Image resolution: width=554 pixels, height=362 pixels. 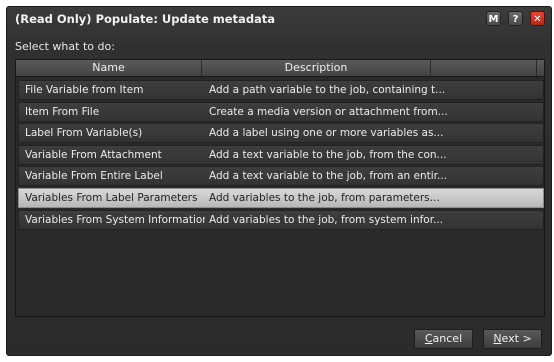 What do you see at coordinates (316, 68) in the screenshot?
I see `column-header-description: Description` at bounding box center [316, 68].